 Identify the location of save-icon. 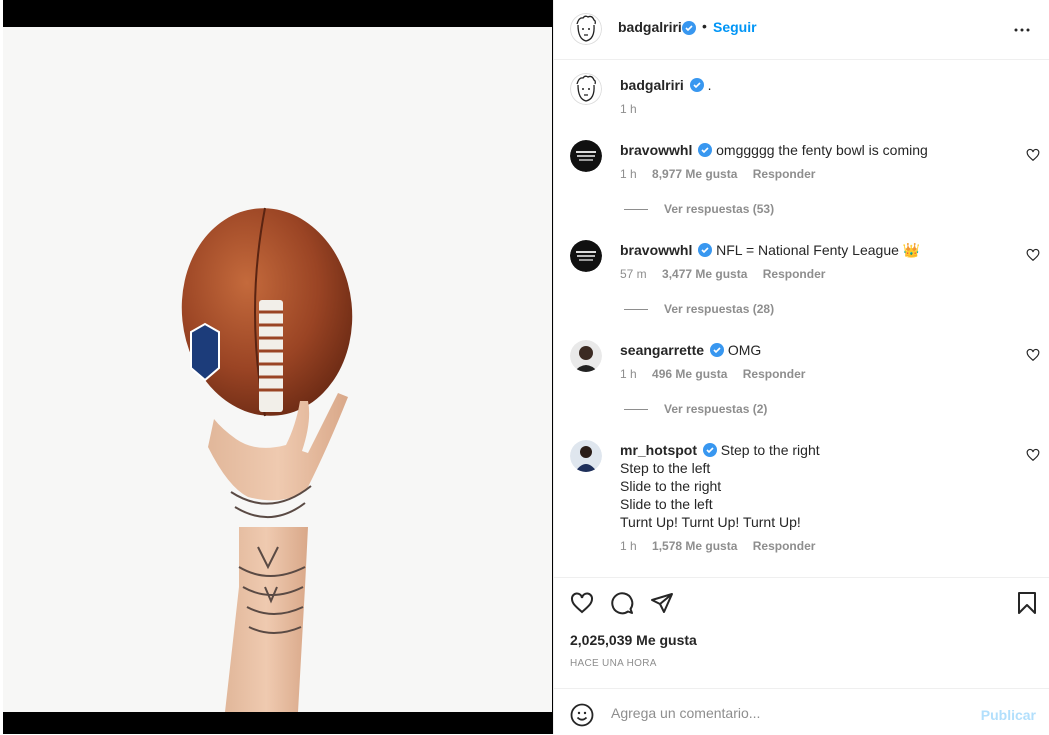
(1027, 603).